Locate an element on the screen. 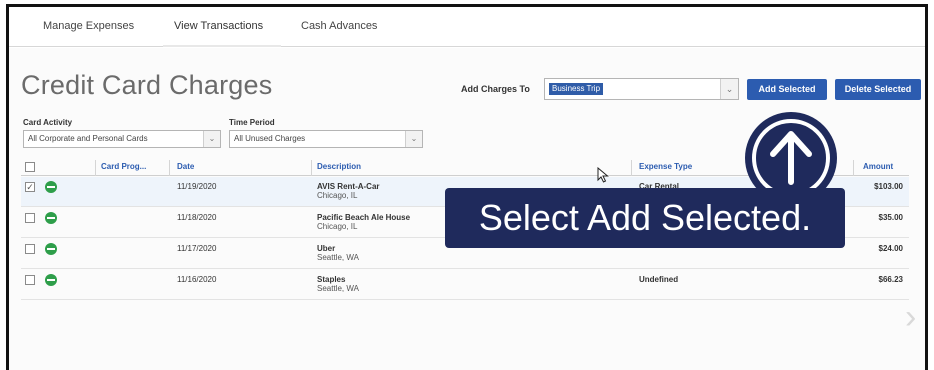 This screenshot has height=370, width=934. add-charges-to-label: Add Charges To is located at coordinates (495, 89).